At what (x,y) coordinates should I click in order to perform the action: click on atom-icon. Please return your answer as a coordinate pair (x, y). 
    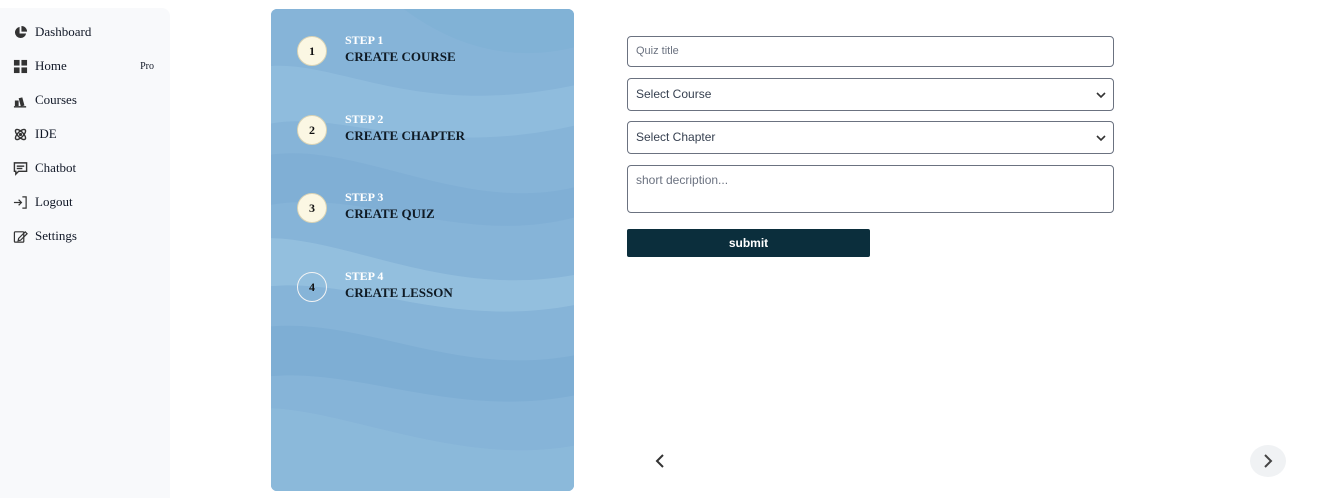
    Looking at the image, I should click on (20, 134).